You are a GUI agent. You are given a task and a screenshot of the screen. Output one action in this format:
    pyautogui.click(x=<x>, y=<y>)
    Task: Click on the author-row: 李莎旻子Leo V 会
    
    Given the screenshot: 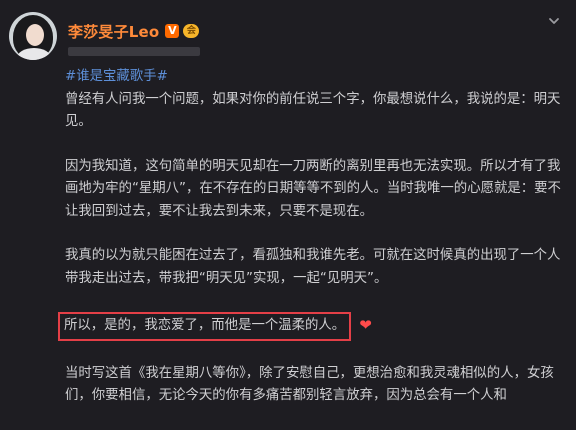 What is the action you would take?
    pyautogui.click(x=134, y=31)
    